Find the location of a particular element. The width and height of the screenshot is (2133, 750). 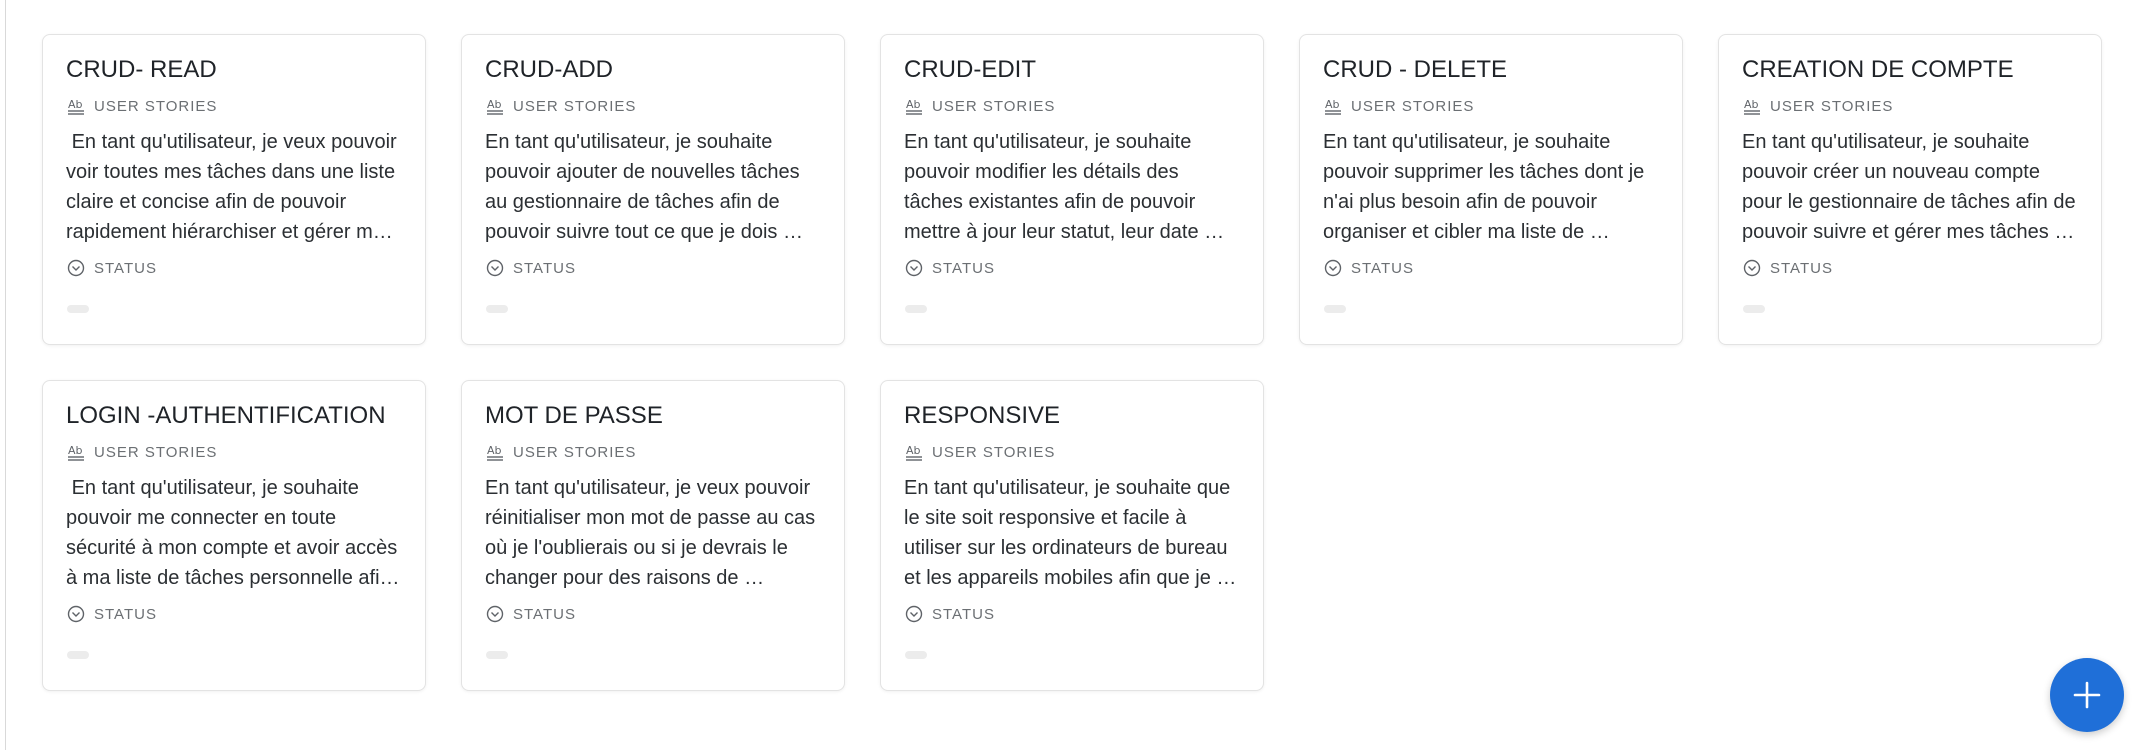

card-title: LOGIN -AUTHENTIFICATION is located at coordinates (226, 415).